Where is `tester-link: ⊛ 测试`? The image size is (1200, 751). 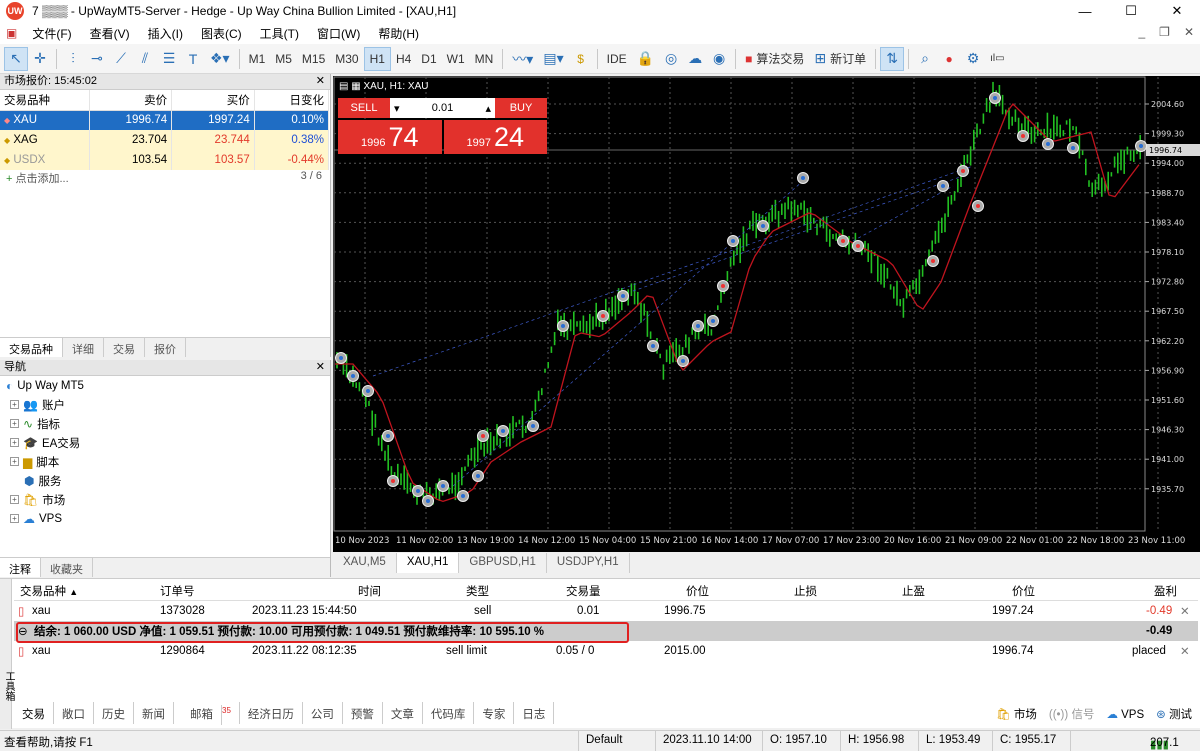
tester-link: ⊛ 测试 is located at coordinates (1174, 714).